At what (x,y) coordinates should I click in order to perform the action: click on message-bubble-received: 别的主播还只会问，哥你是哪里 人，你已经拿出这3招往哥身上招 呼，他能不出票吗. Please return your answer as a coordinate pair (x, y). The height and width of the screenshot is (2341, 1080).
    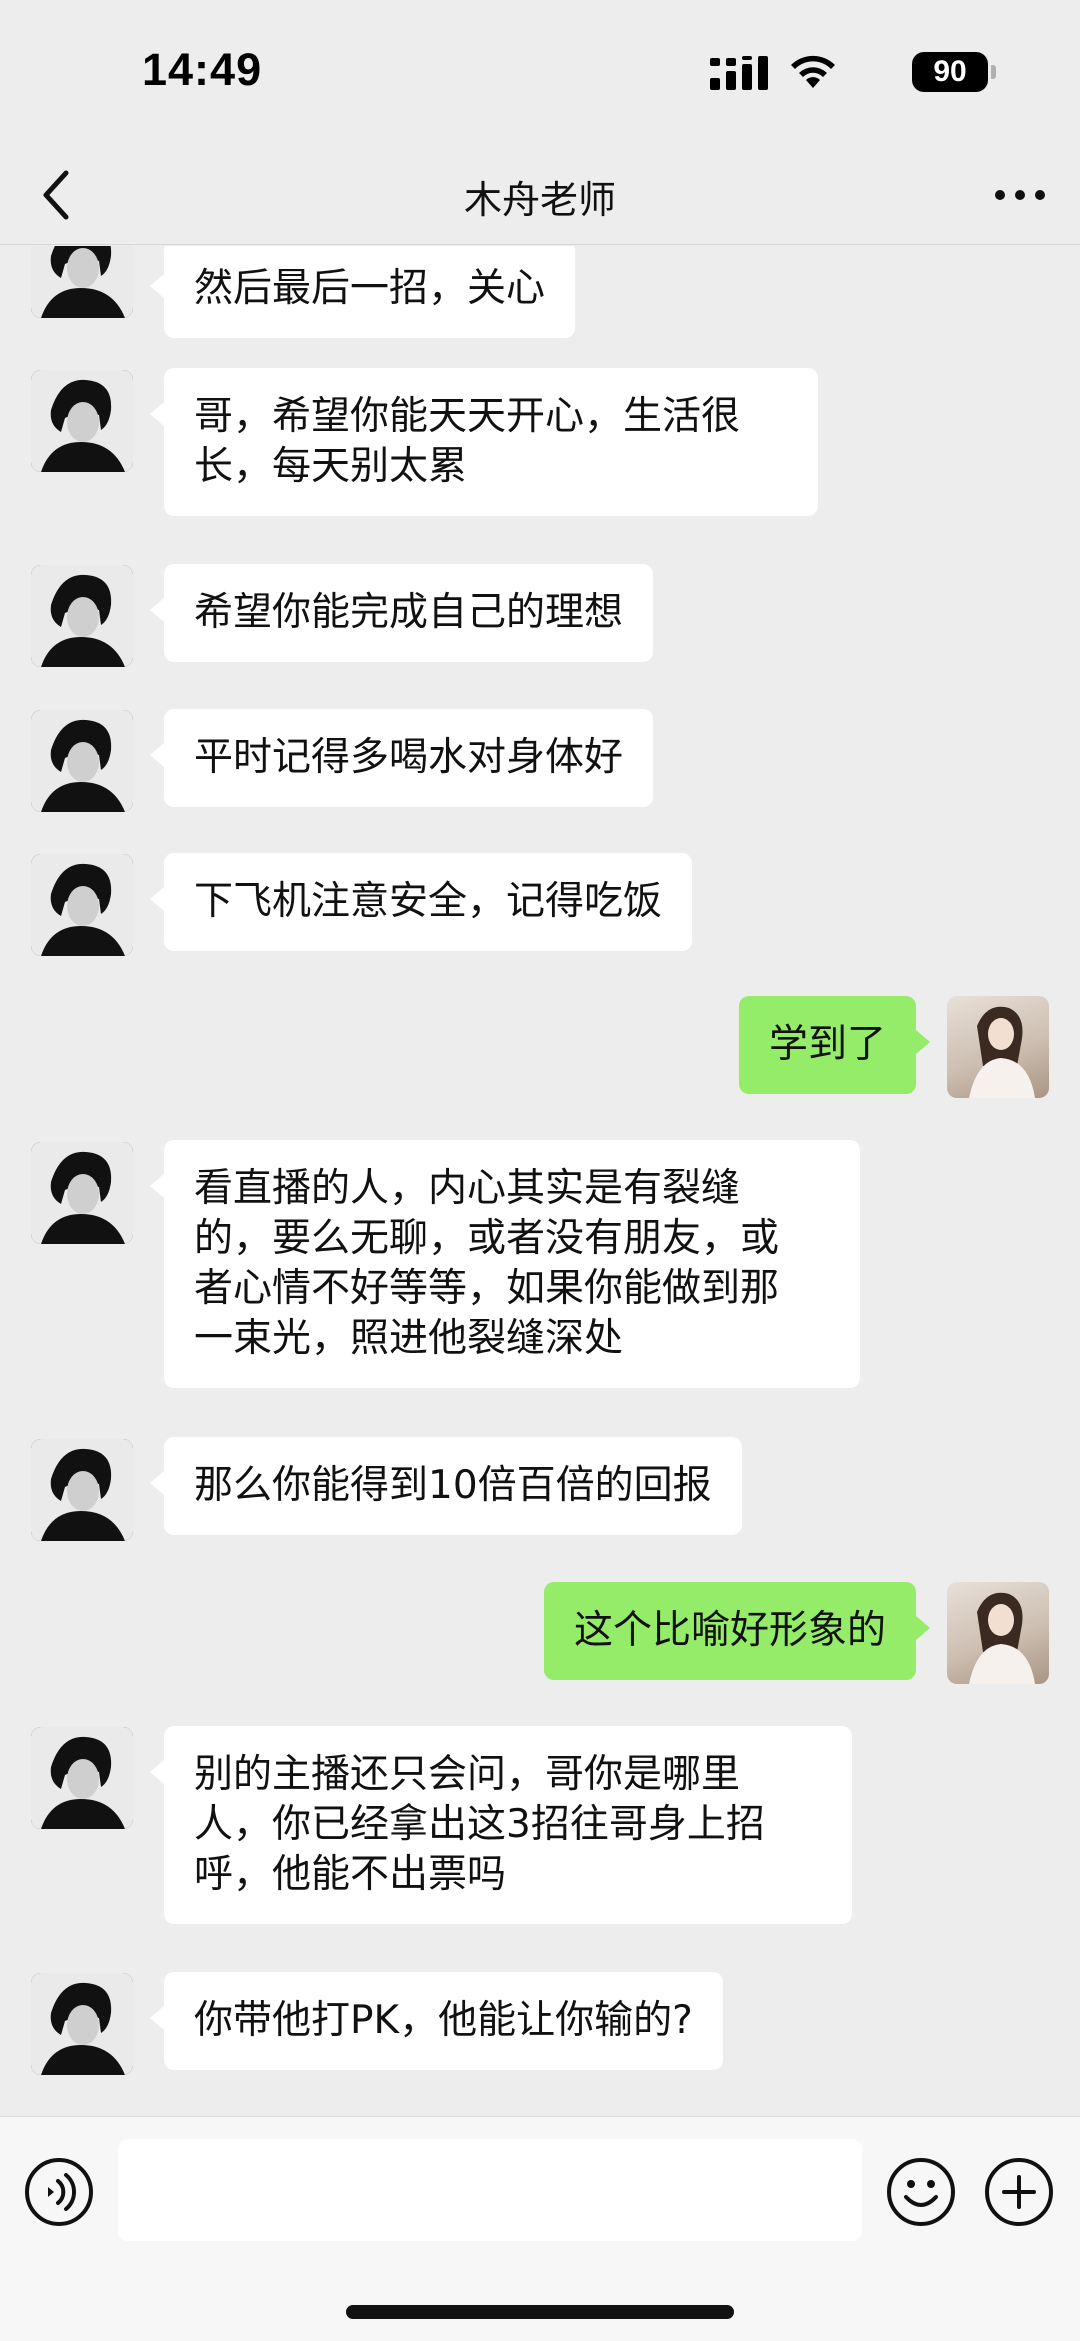
    Looking at the image, I should click on (501, 1825).